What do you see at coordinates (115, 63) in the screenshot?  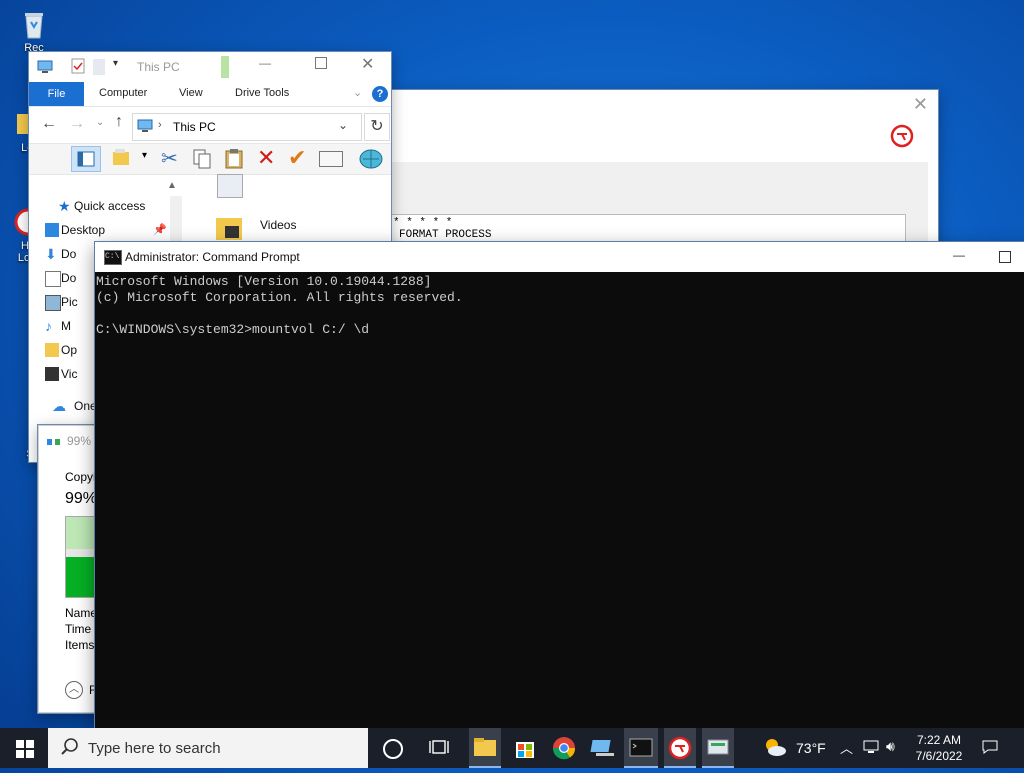 I see `quick-access-dropdown-icon: ▾` at bounding box center [115, 63].